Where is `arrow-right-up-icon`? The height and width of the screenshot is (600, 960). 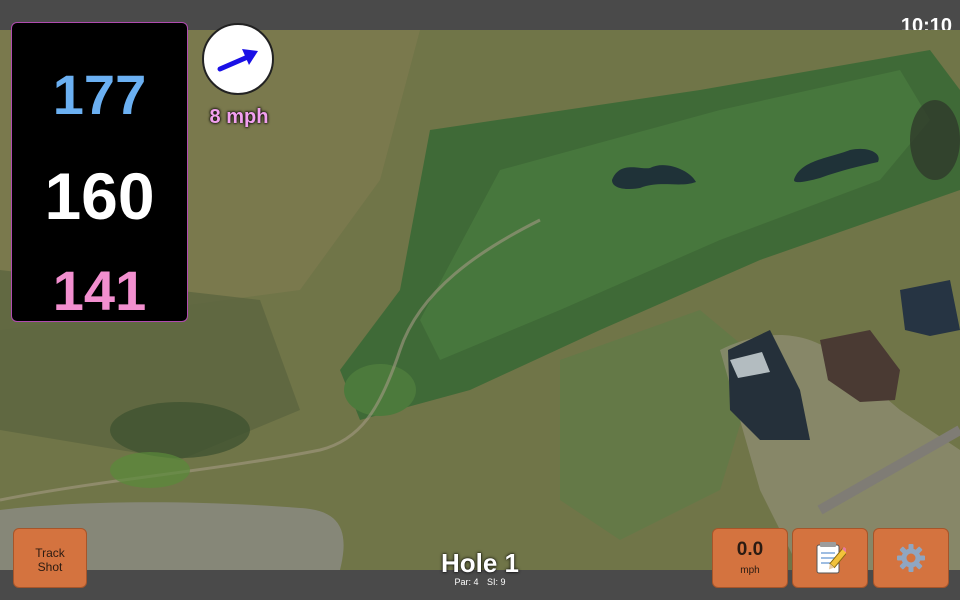
arrow-right-up-icon is located at coordinates (237, 60).